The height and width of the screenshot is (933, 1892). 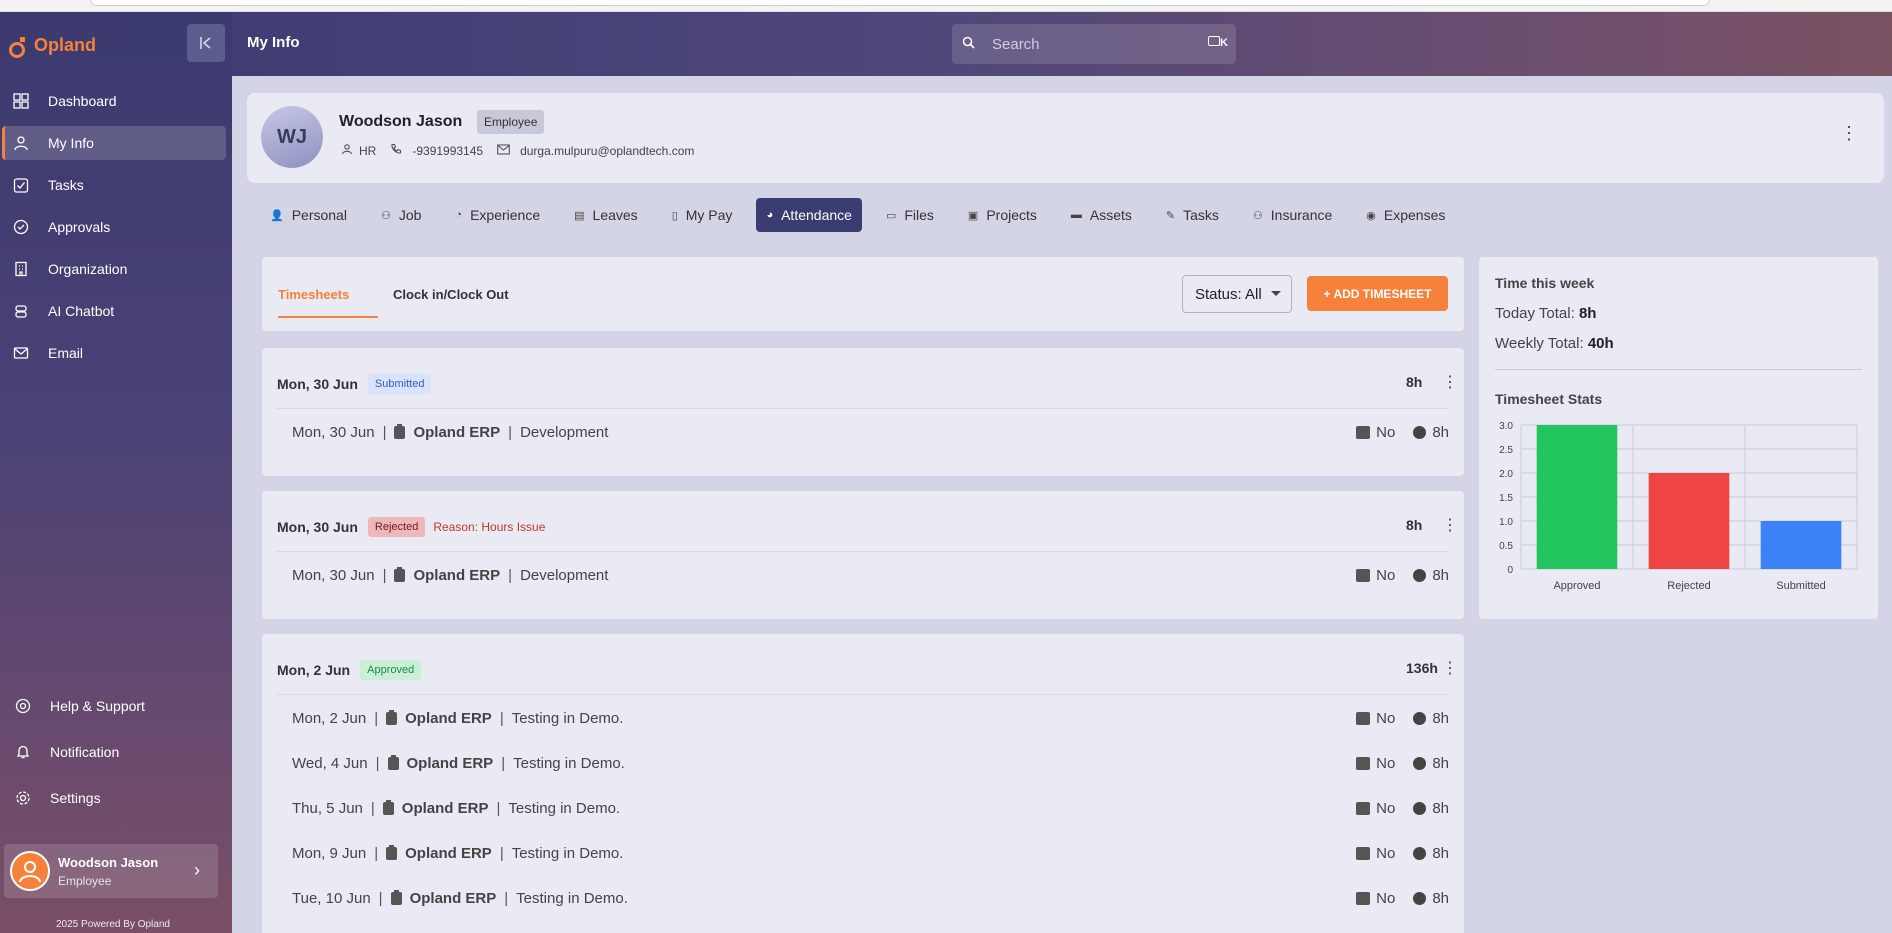 I want to click on sidebar-item-tasks: Tasks, so click(x=114, y=185).